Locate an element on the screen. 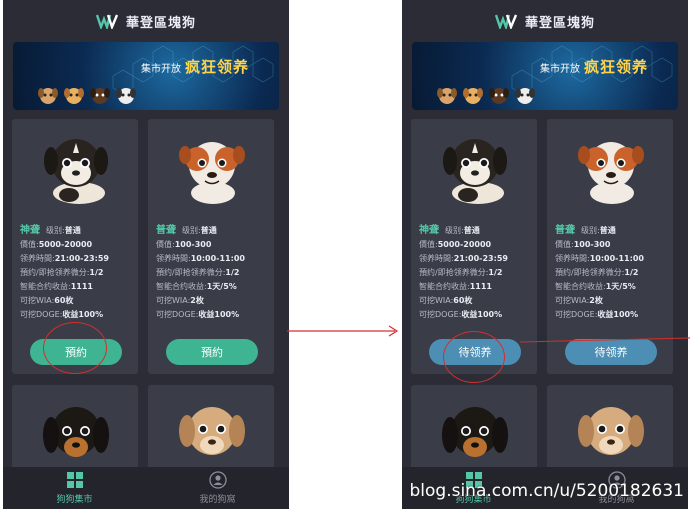 This screenshot has height=509, width=690. highlight-circle-right is located at coordinates (474, 357).